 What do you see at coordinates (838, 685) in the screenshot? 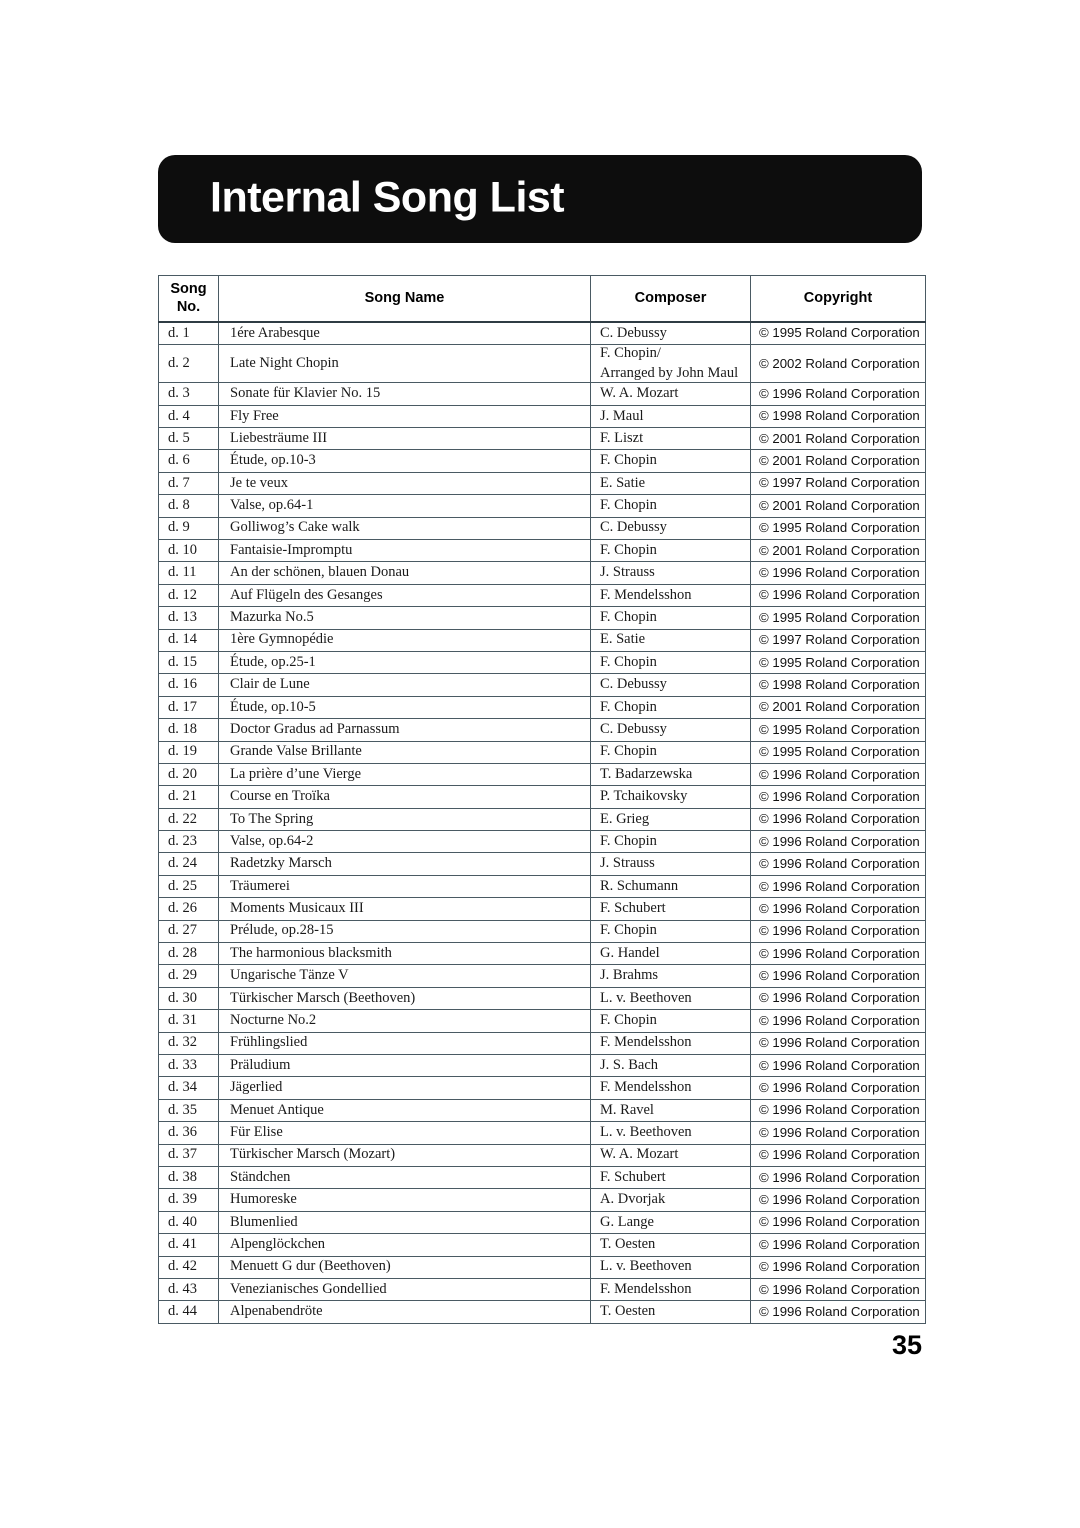
I see `cell-copyright: © 1998 Roland Corporation` at bounding box center [838, 685].